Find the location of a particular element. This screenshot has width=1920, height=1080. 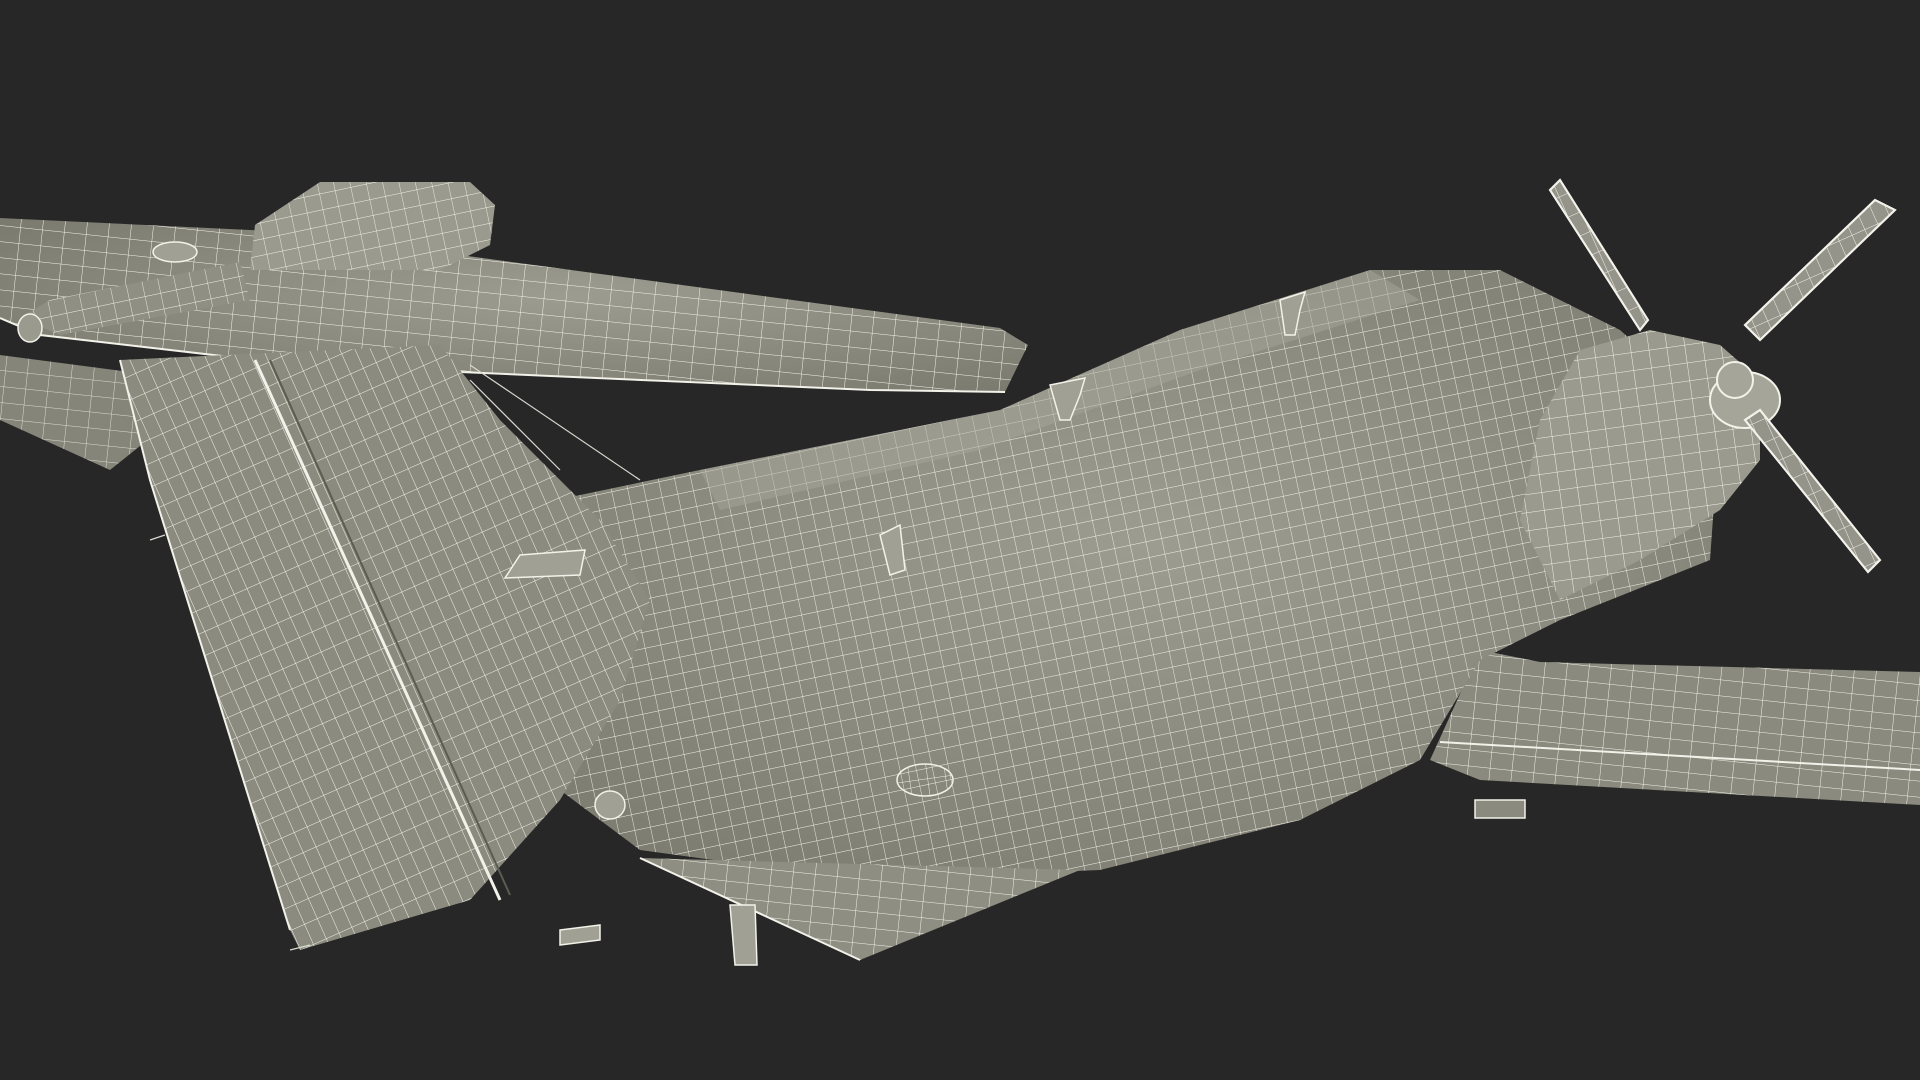

ventral-strake is located at coordinates (859, 909).